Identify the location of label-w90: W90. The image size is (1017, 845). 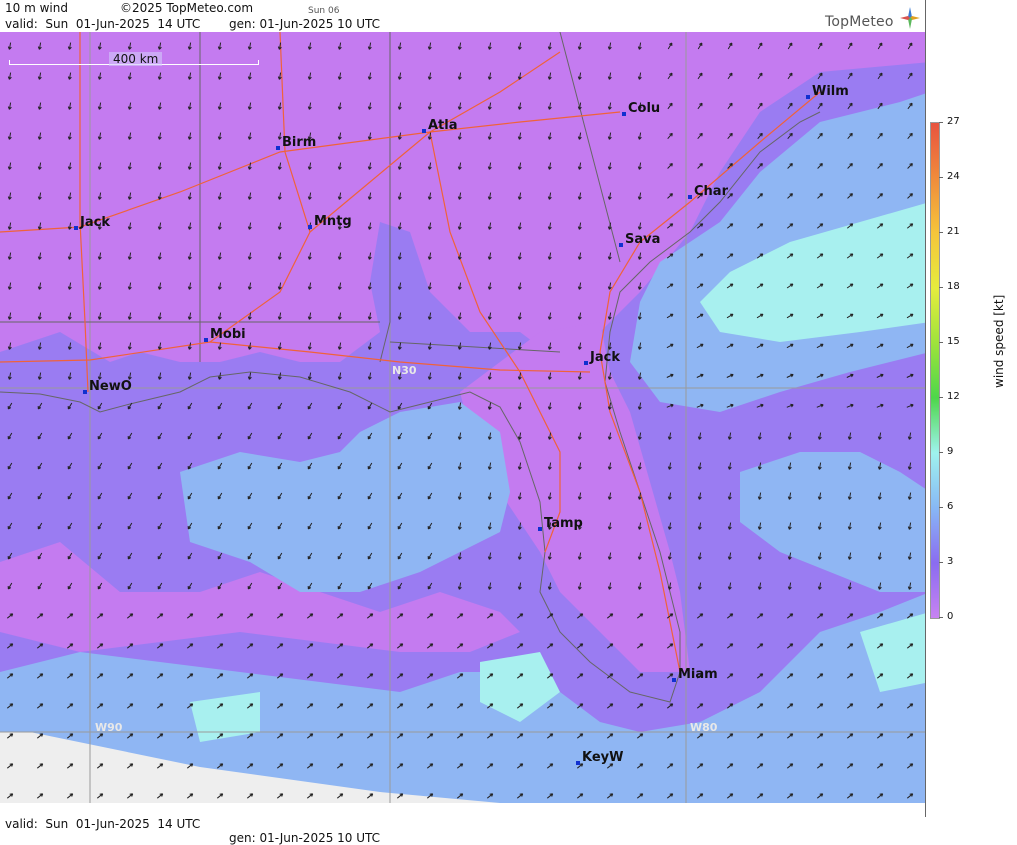
(109, 727).